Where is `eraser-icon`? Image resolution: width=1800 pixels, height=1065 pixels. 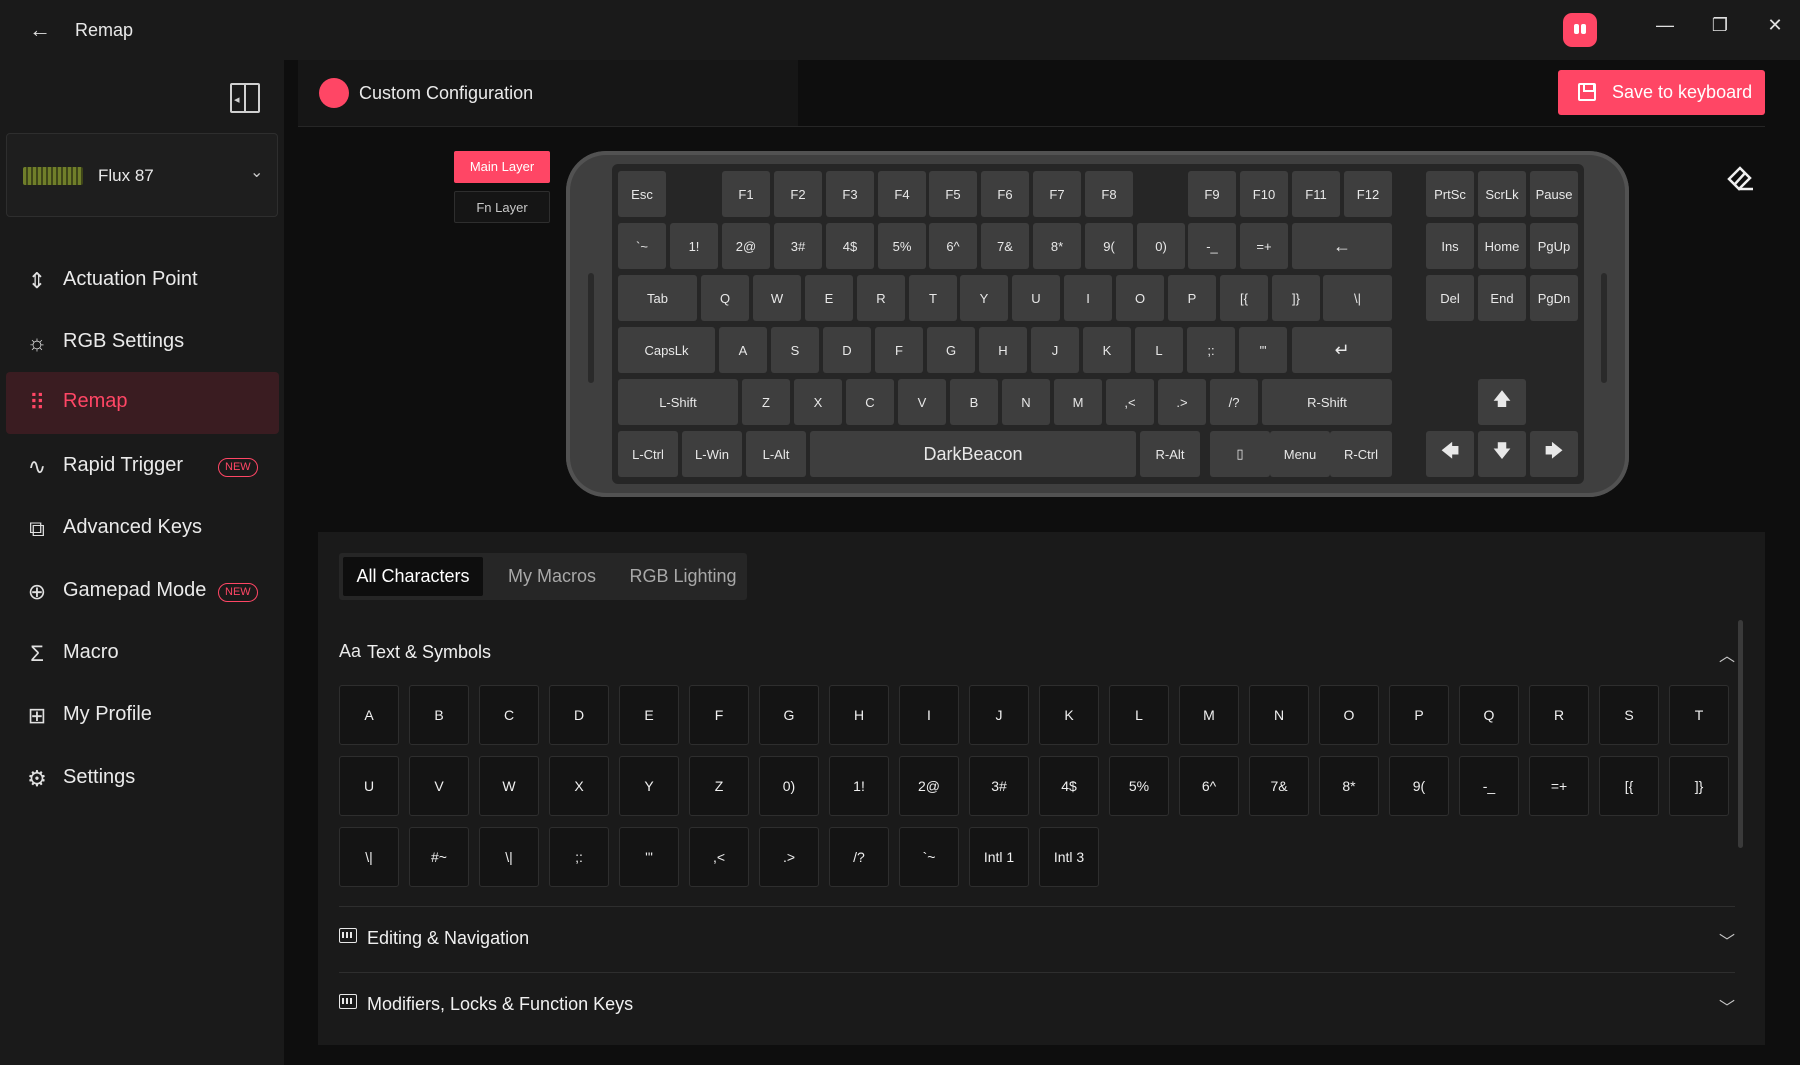 eraser-icon is located at coordinates (1740, 177).